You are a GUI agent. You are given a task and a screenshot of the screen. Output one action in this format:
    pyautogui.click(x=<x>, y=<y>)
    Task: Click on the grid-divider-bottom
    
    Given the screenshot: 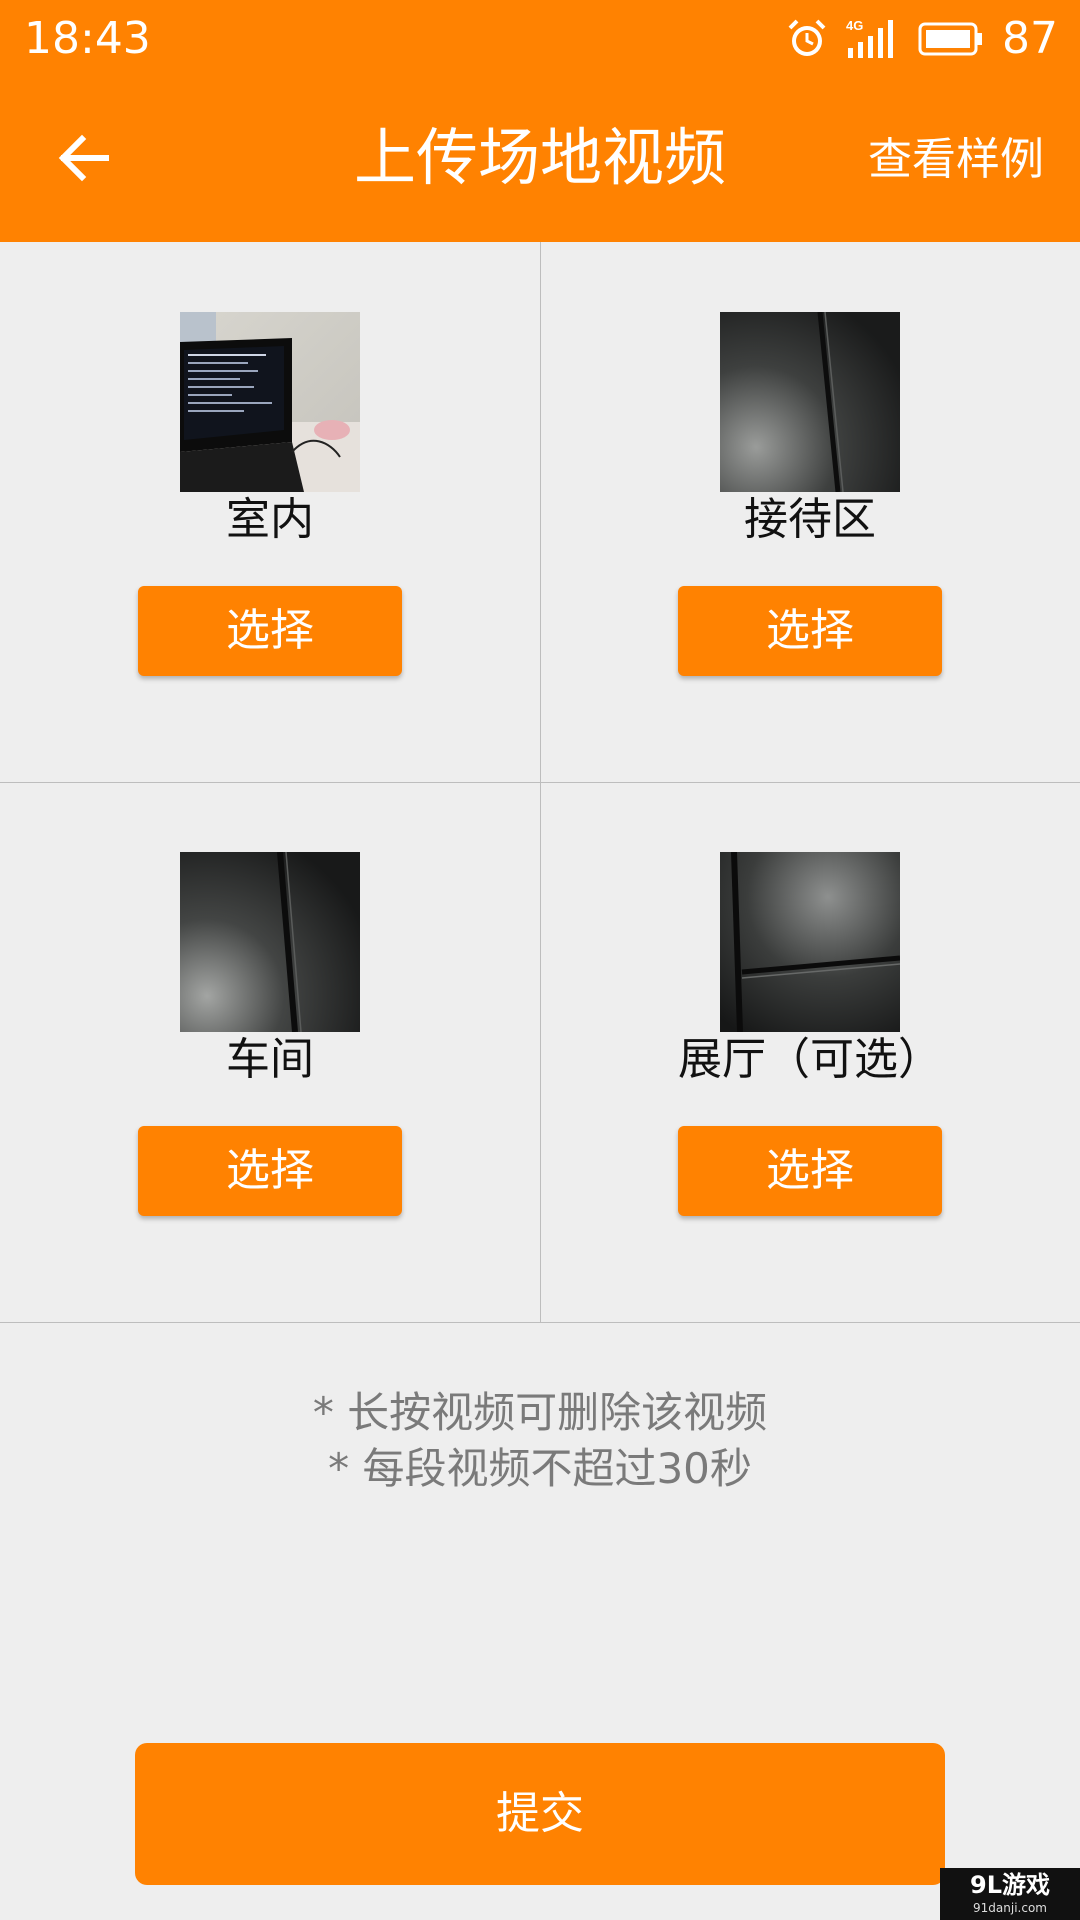 What is the action you would take?
    pyautogui.click(x=540, y=1322)
    